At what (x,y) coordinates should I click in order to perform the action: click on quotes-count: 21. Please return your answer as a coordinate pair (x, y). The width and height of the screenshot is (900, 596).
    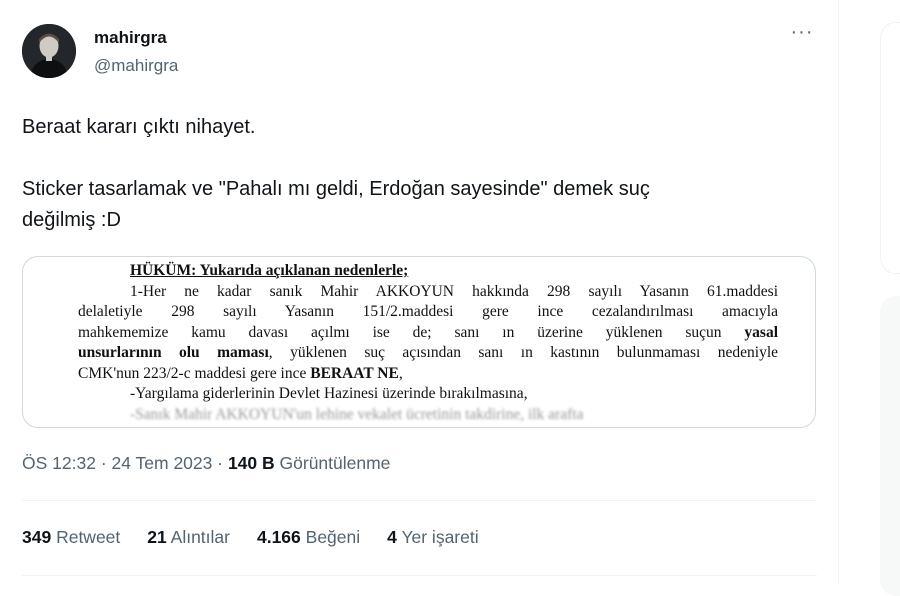
    Looking at the image, I should click on (157, 537).